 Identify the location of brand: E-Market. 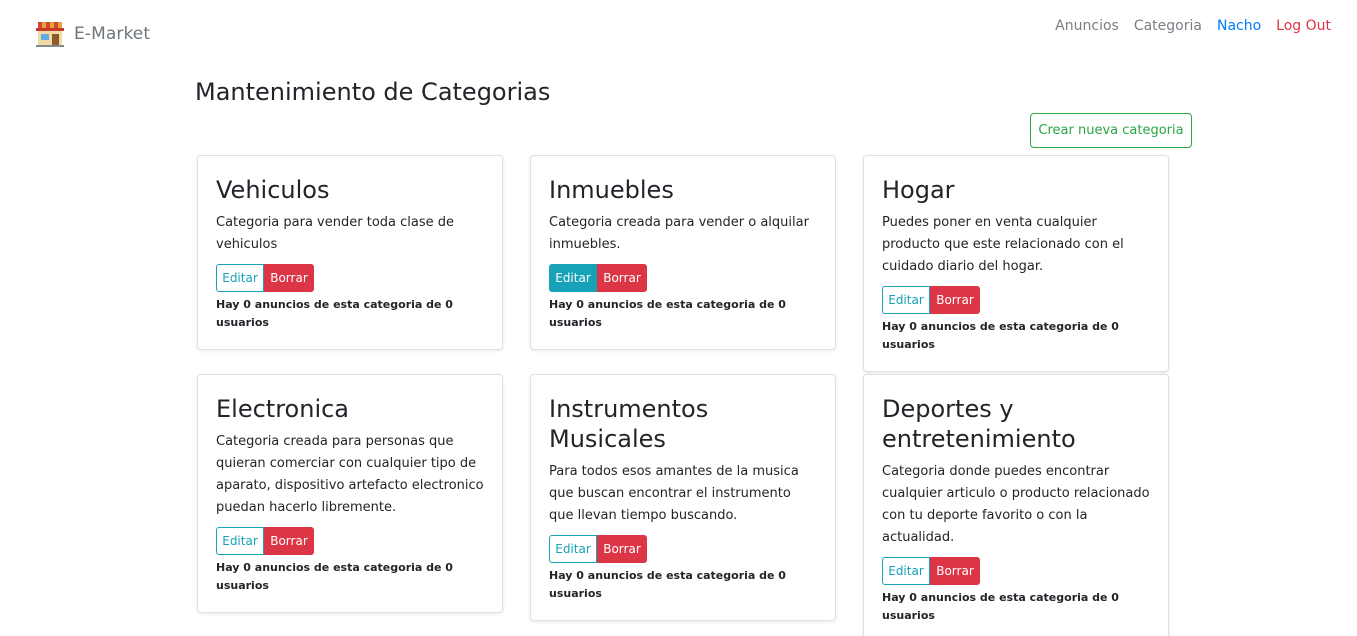
(92, 34).